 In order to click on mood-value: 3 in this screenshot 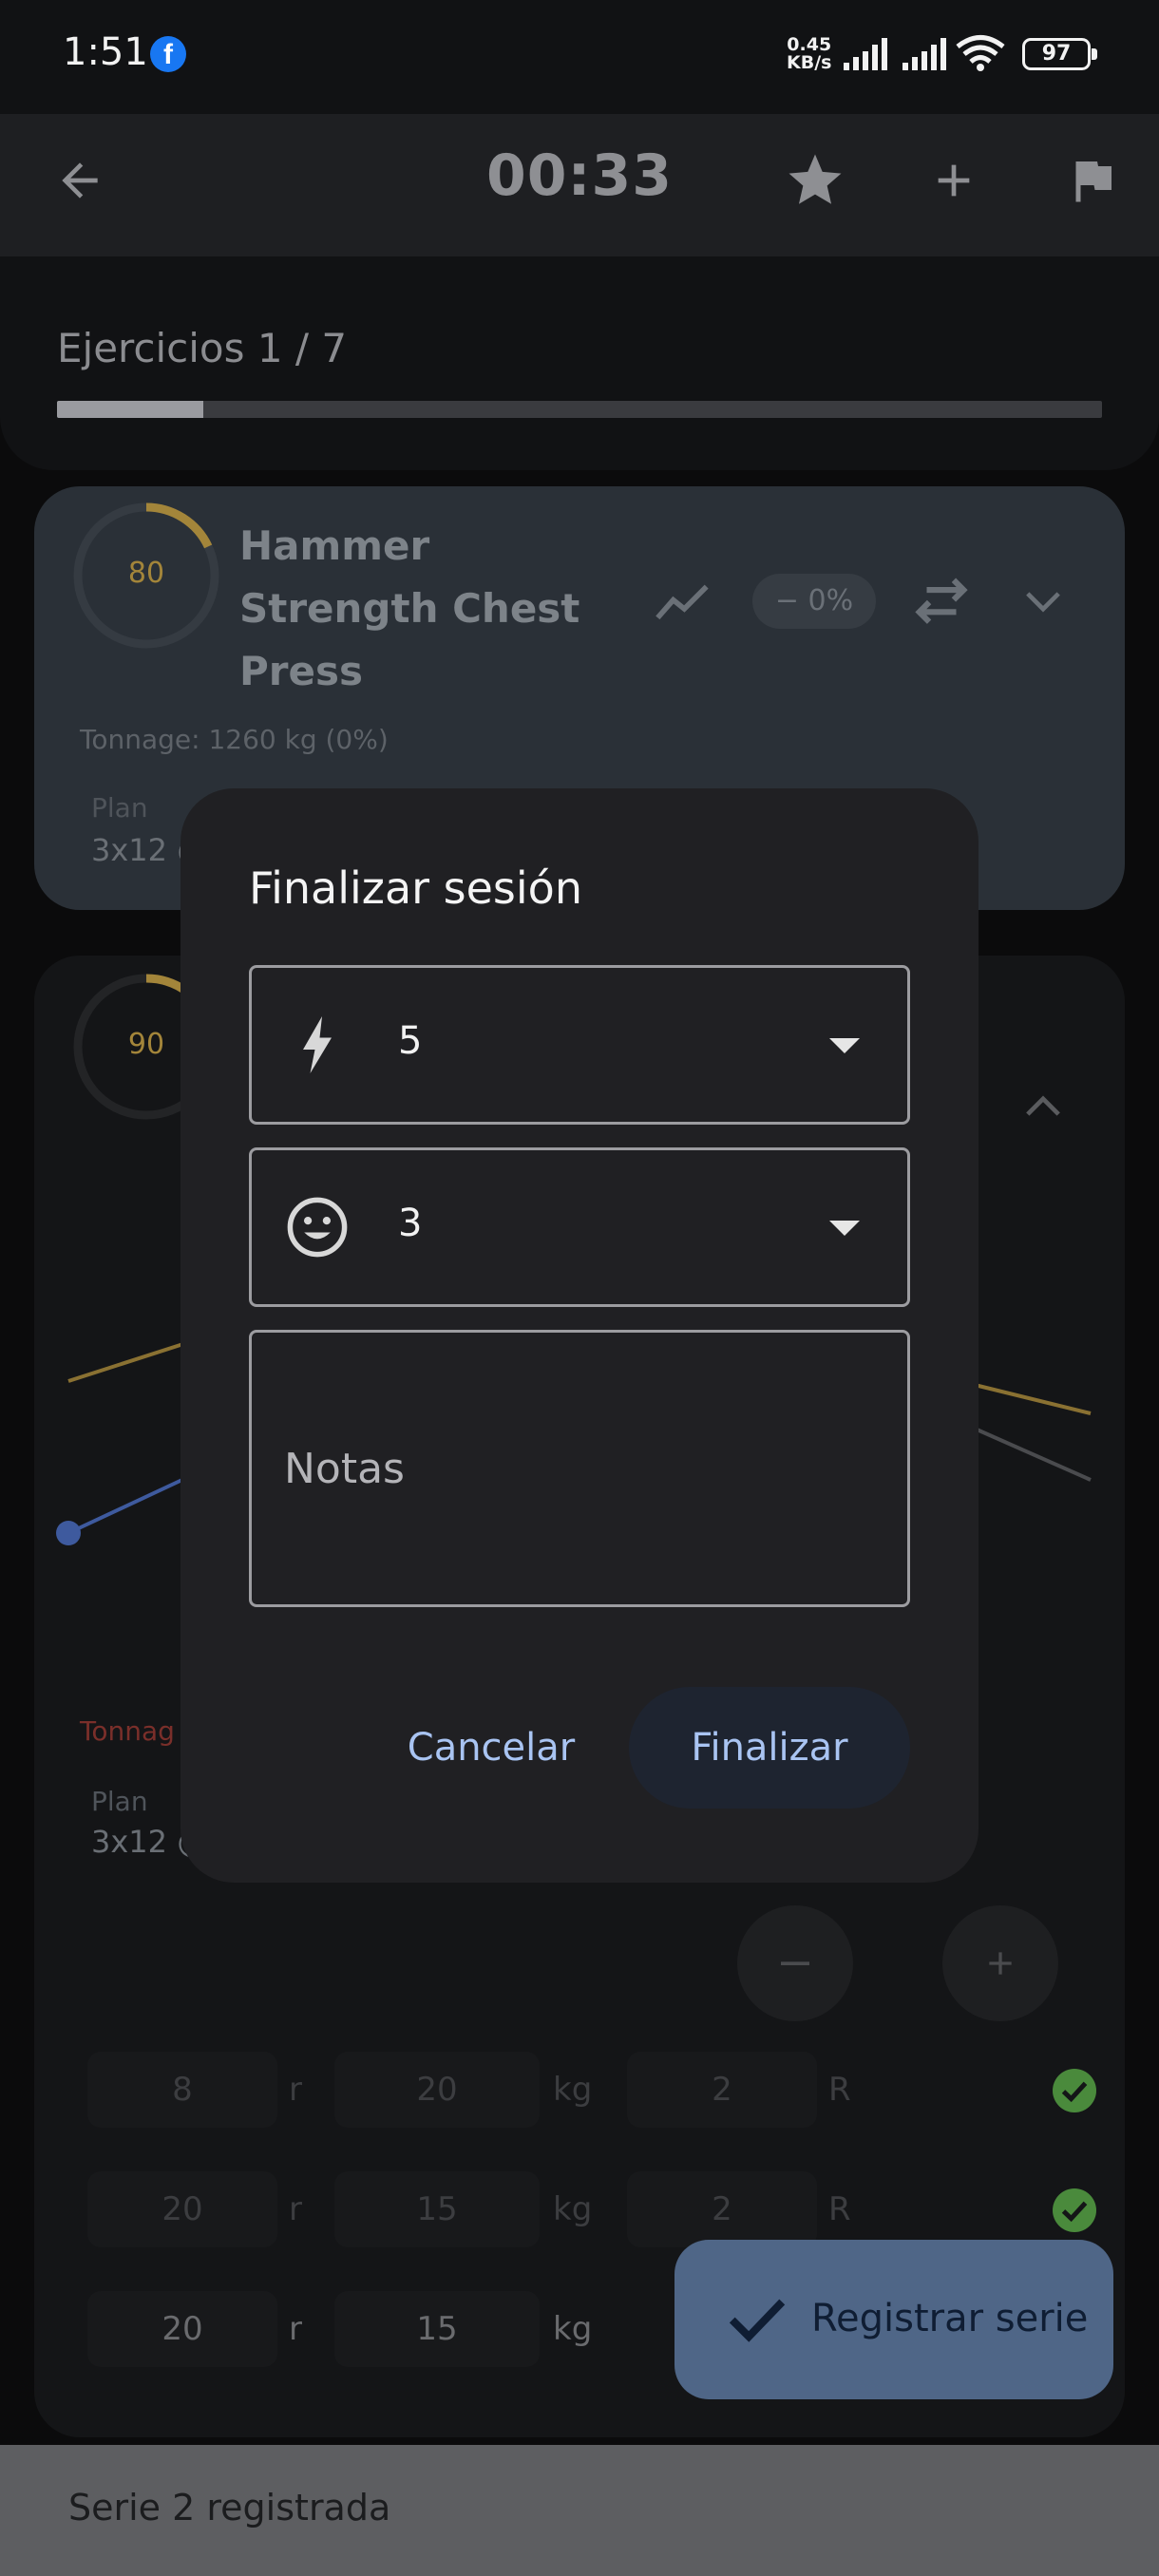, I will do `click(410, 1223)`.